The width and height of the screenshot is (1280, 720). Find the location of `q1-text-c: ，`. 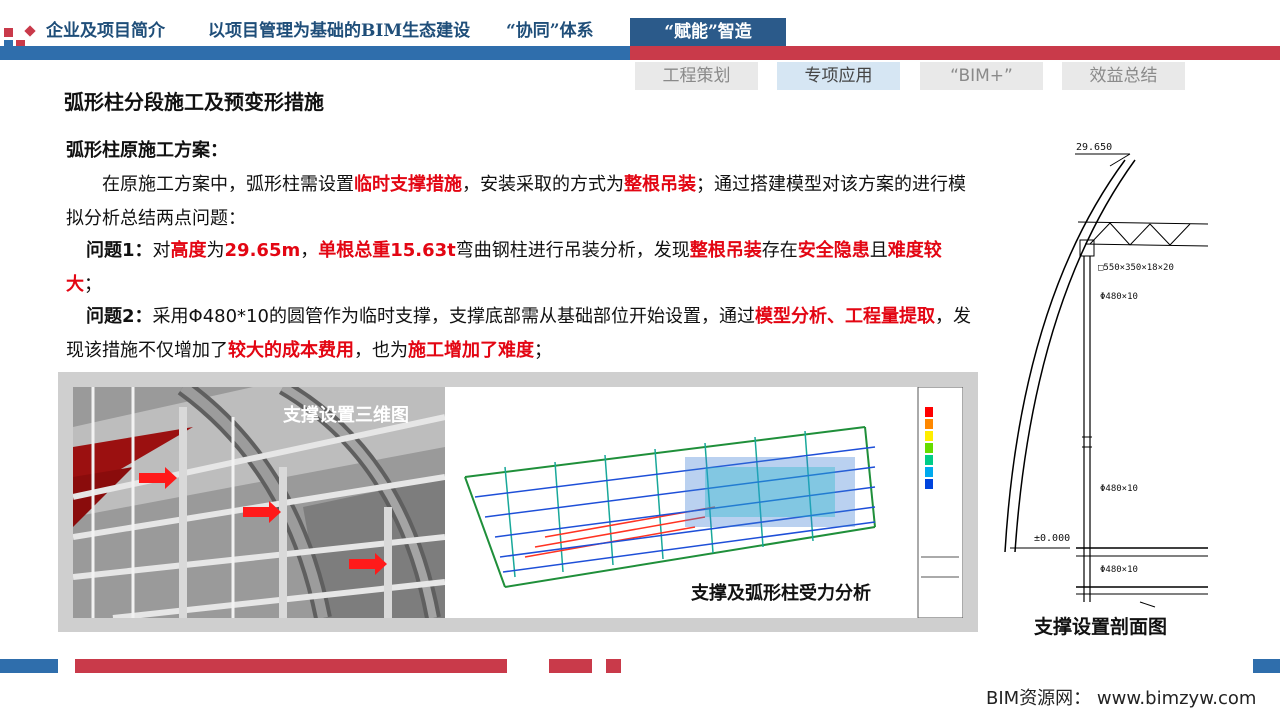

q1-text-c: ， is located at coordinates (309, 250).